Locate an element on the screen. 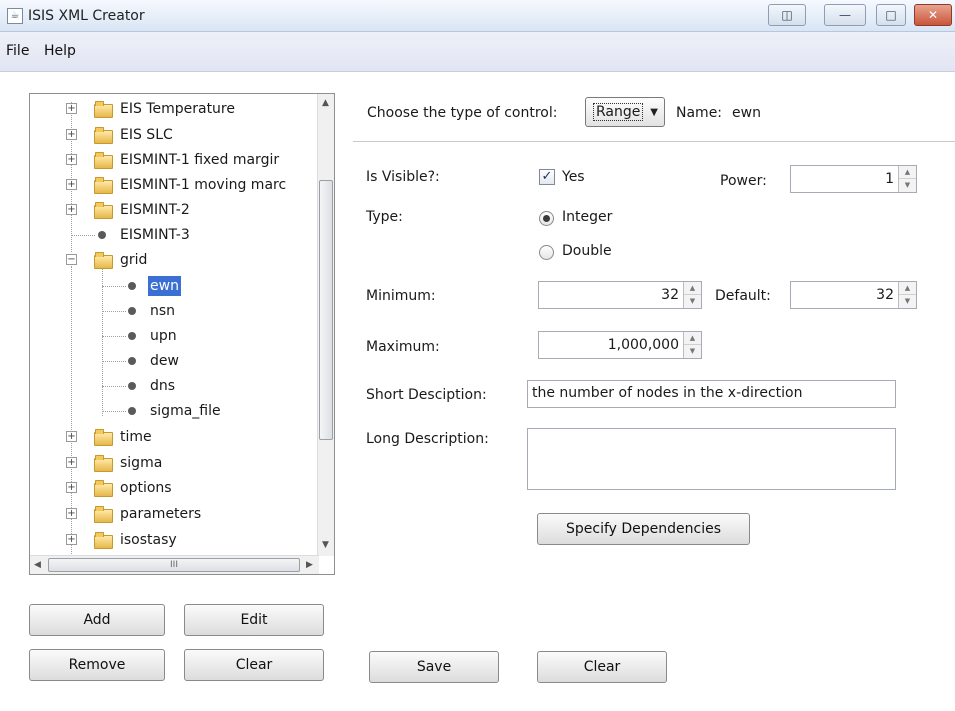 The image size is (955, 711). tree-item: + options is located at coordinates (175, 488).